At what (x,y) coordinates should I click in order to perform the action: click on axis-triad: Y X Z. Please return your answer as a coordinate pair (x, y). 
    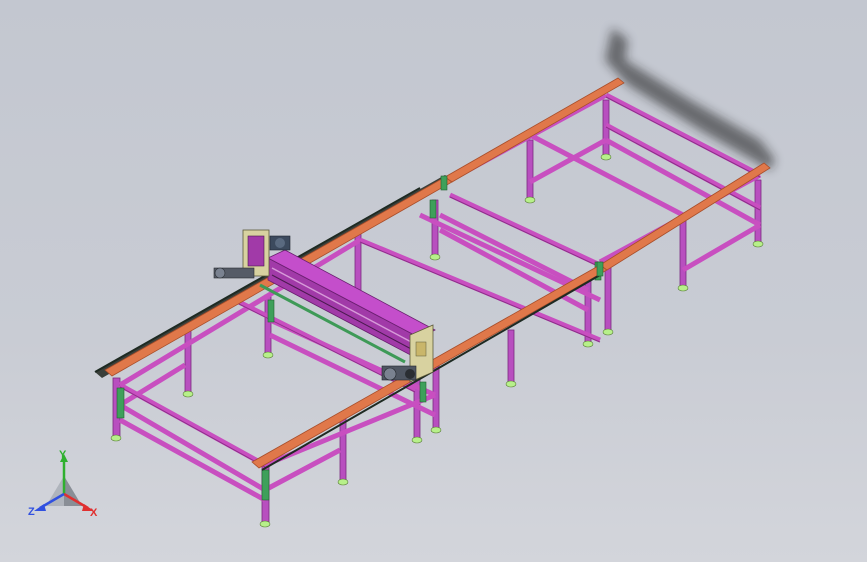
    Looking at the image, I should click on (64, 486).